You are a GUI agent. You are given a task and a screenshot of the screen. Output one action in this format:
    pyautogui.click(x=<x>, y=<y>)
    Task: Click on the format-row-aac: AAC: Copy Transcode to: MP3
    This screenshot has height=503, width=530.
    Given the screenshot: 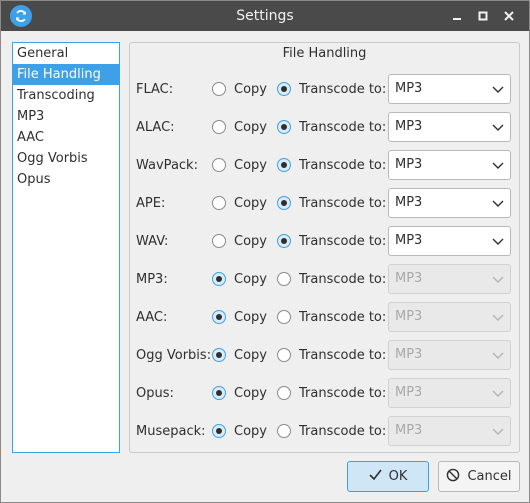 What is the action you would take?
    pyautogui.click(x=324, y=317)
    